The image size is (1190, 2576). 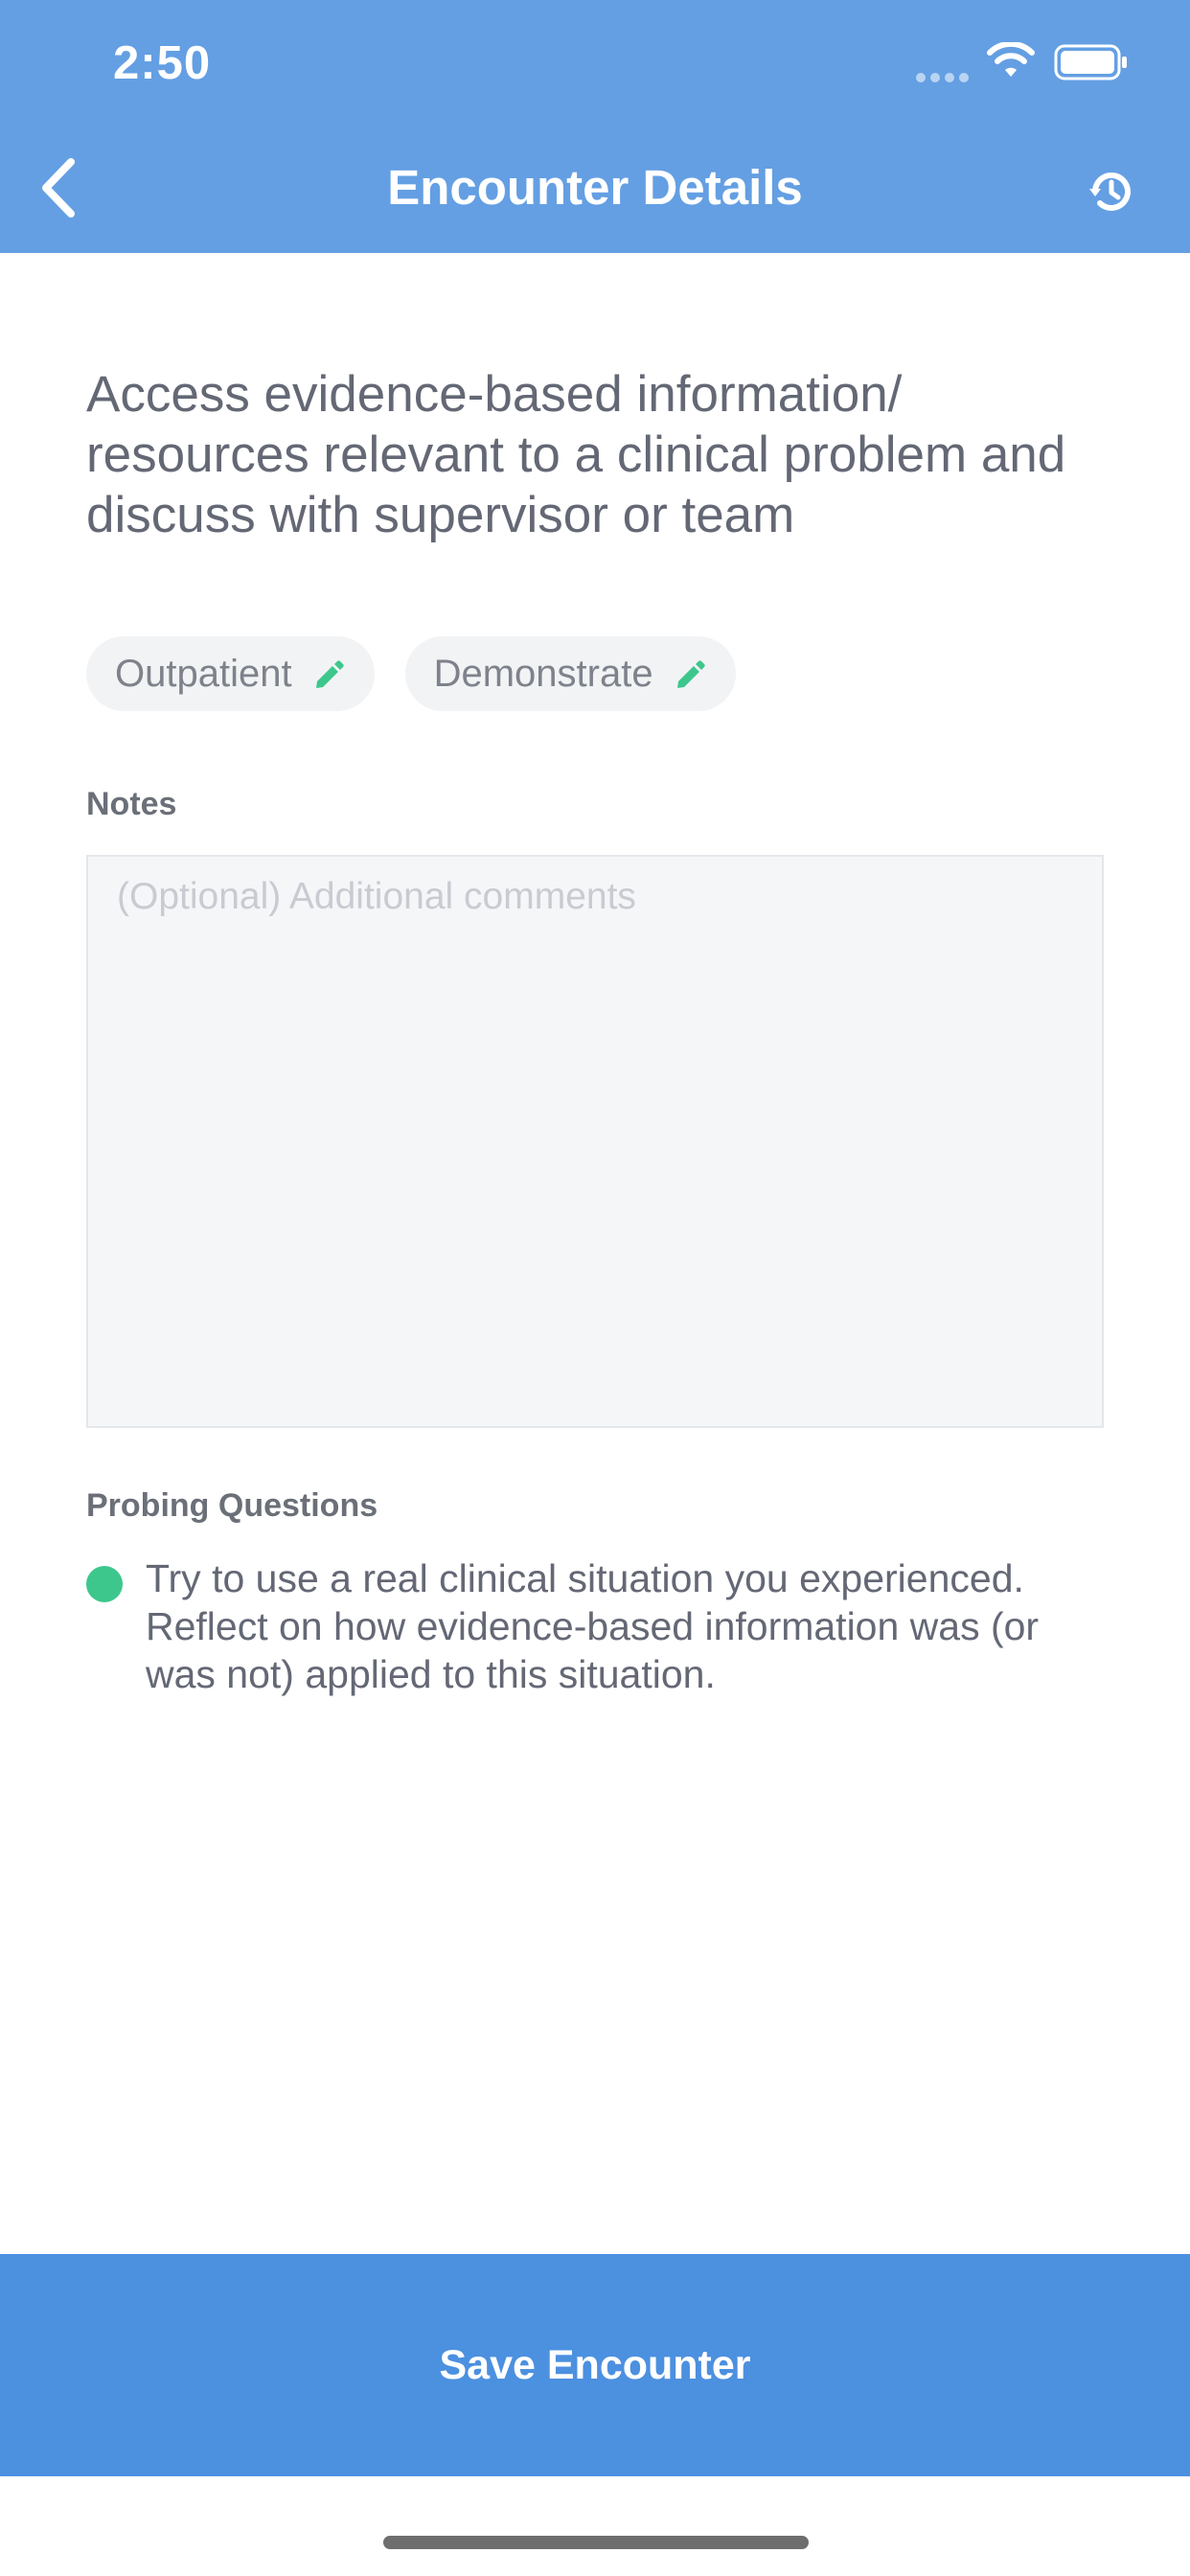 I want to click on chevron-left-icon, so click(x=59, y=188).